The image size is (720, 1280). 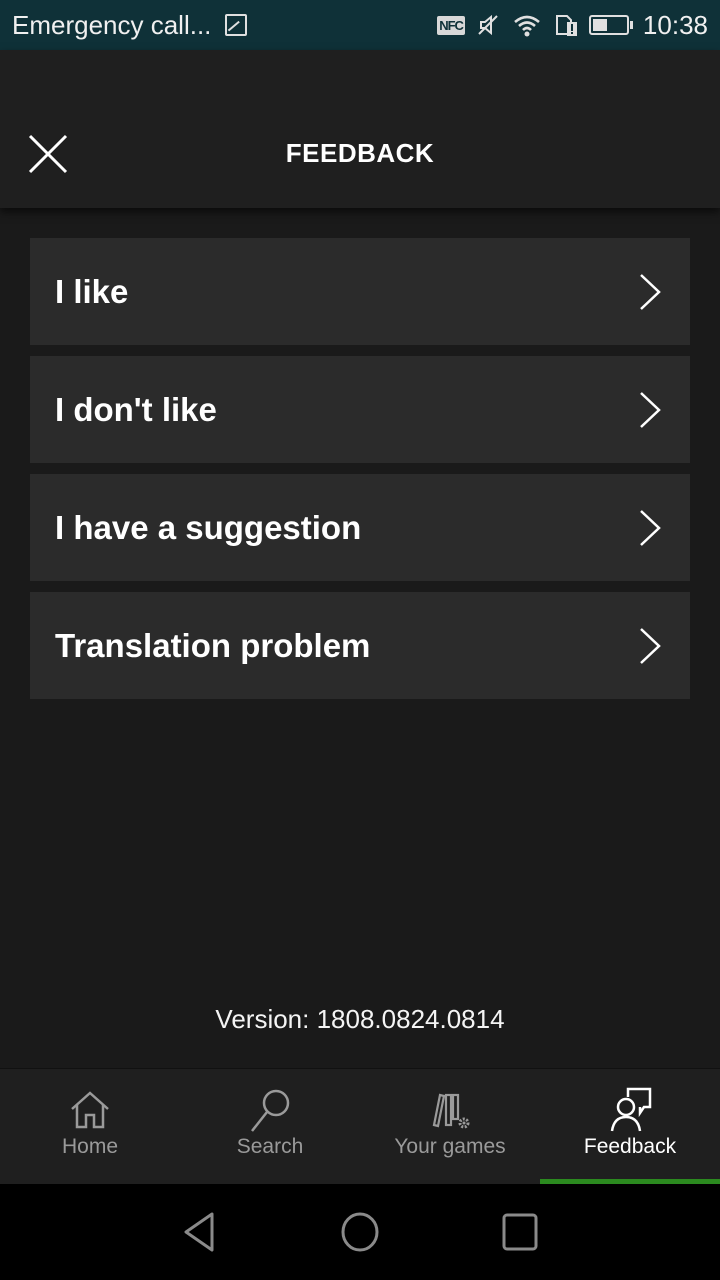 What do you see at coordinates (610, 25) in the screenshot?
I see `battery-icon` at bounding box center [610, 25].